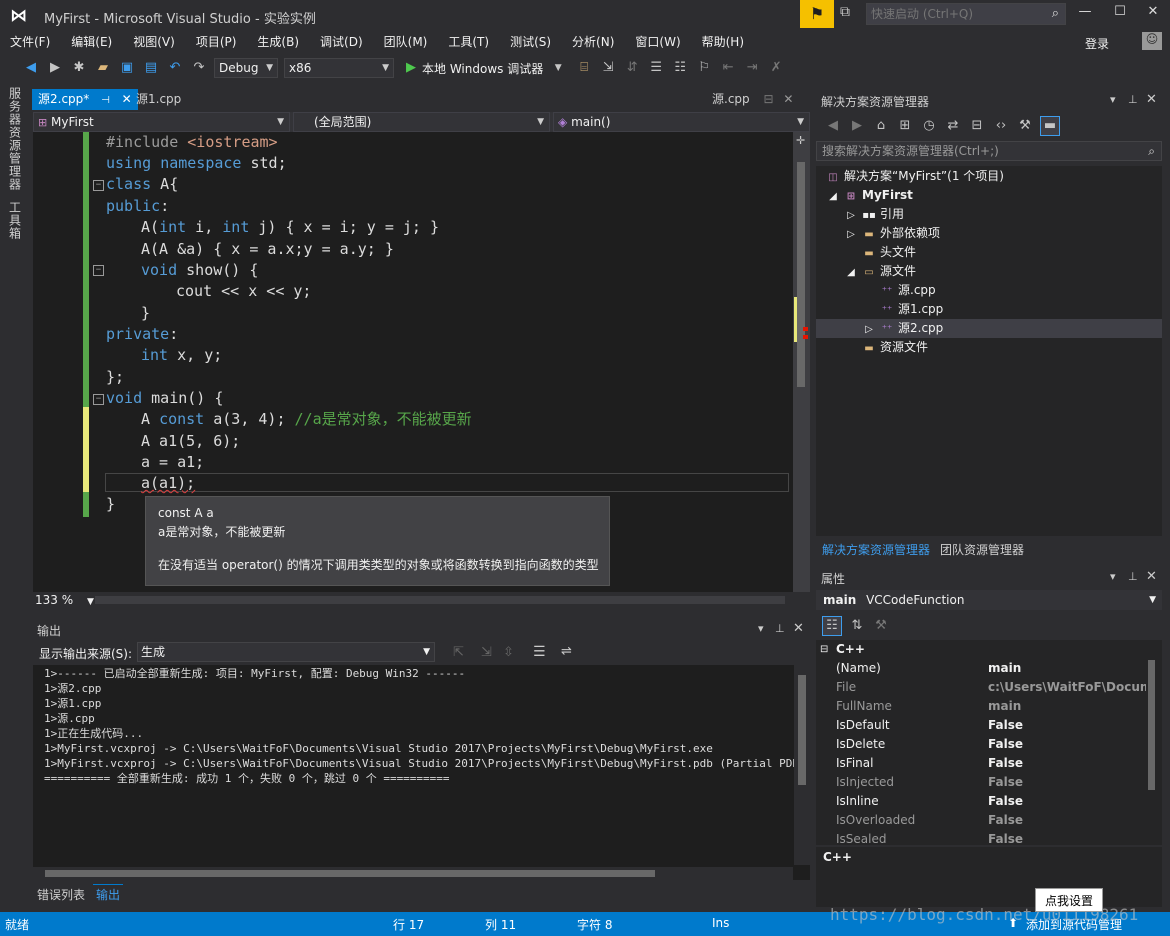  What do you see at coordinates (881, 626) in the screenshot?
I see `property-pages-wrench-icon: ⚒` at bounding box center [881, 626].